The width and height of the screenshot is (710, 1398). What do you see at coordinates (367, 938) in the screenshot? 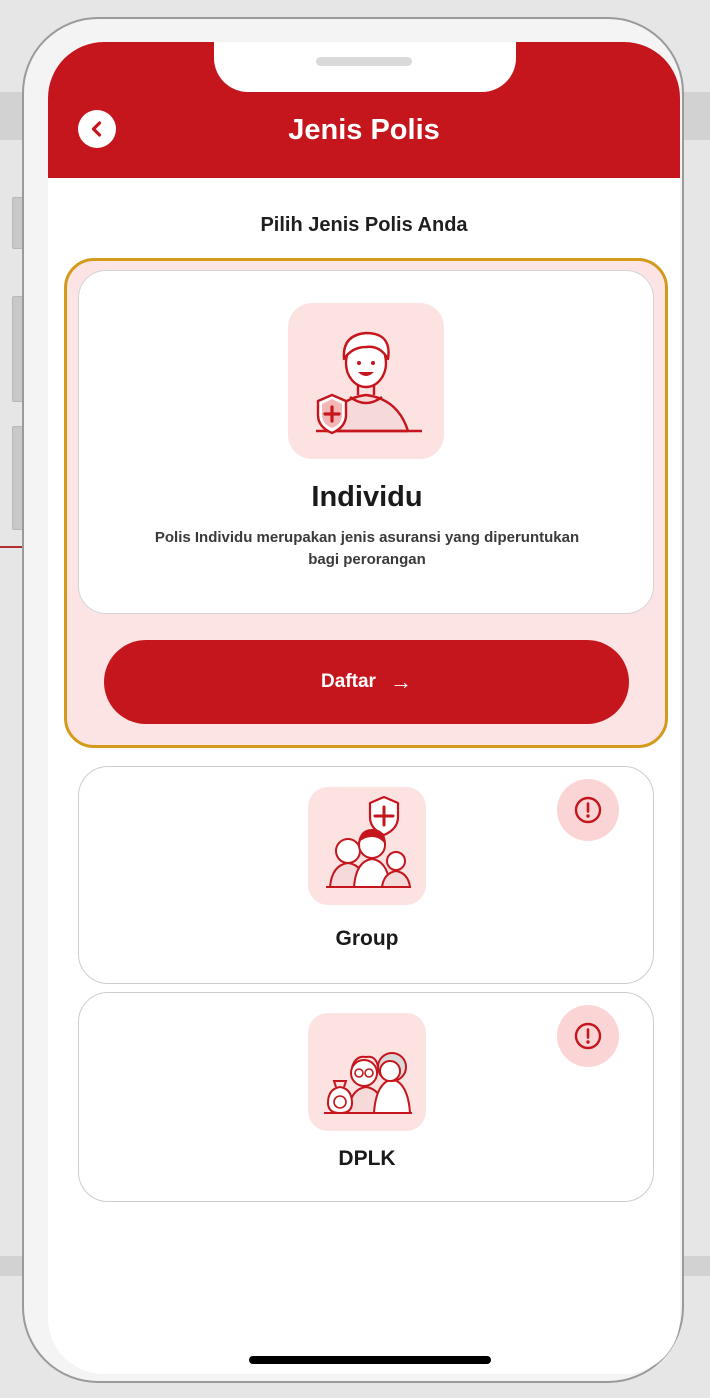
I see `group-label: Group` at bounding box center [367, 938].